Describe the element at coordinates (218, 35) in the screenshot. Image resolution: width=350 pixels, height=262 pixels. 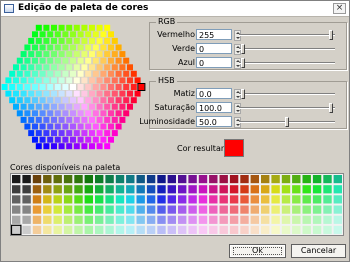
I see `red-spinner: 255` at that location.